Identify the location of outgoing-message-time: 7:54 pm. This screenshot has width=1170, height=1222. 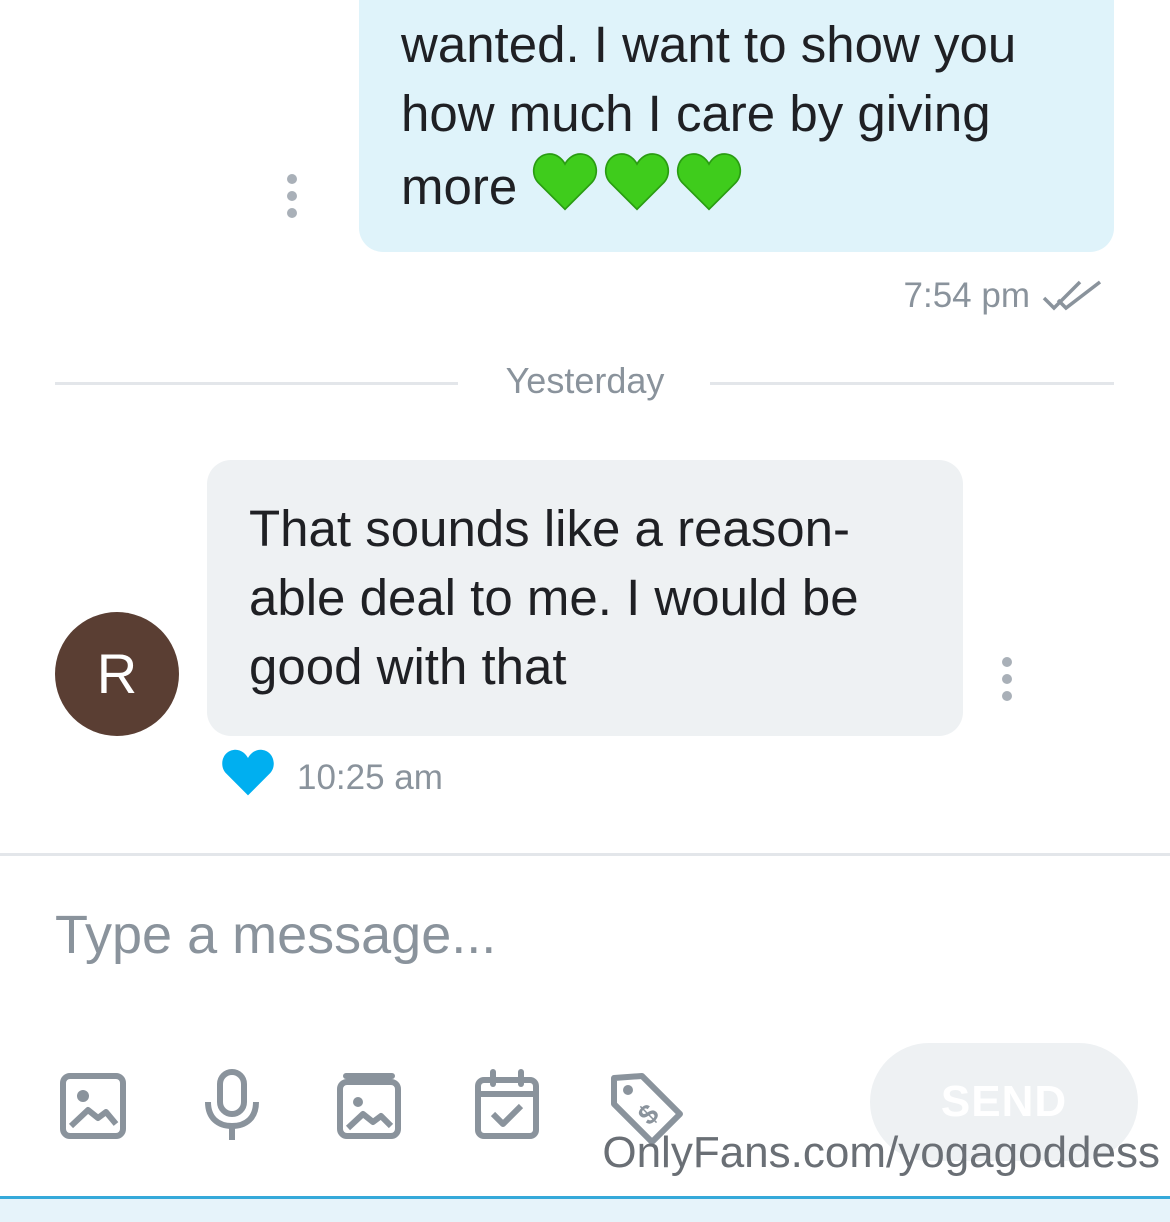
(966, 295).